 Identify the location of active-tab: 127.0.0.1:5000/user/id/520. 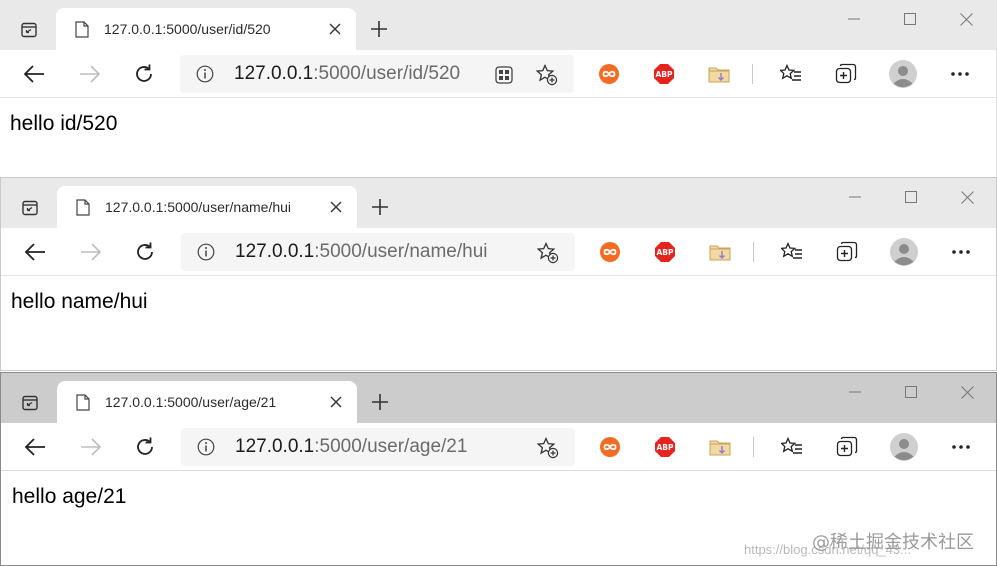
(206, 29).